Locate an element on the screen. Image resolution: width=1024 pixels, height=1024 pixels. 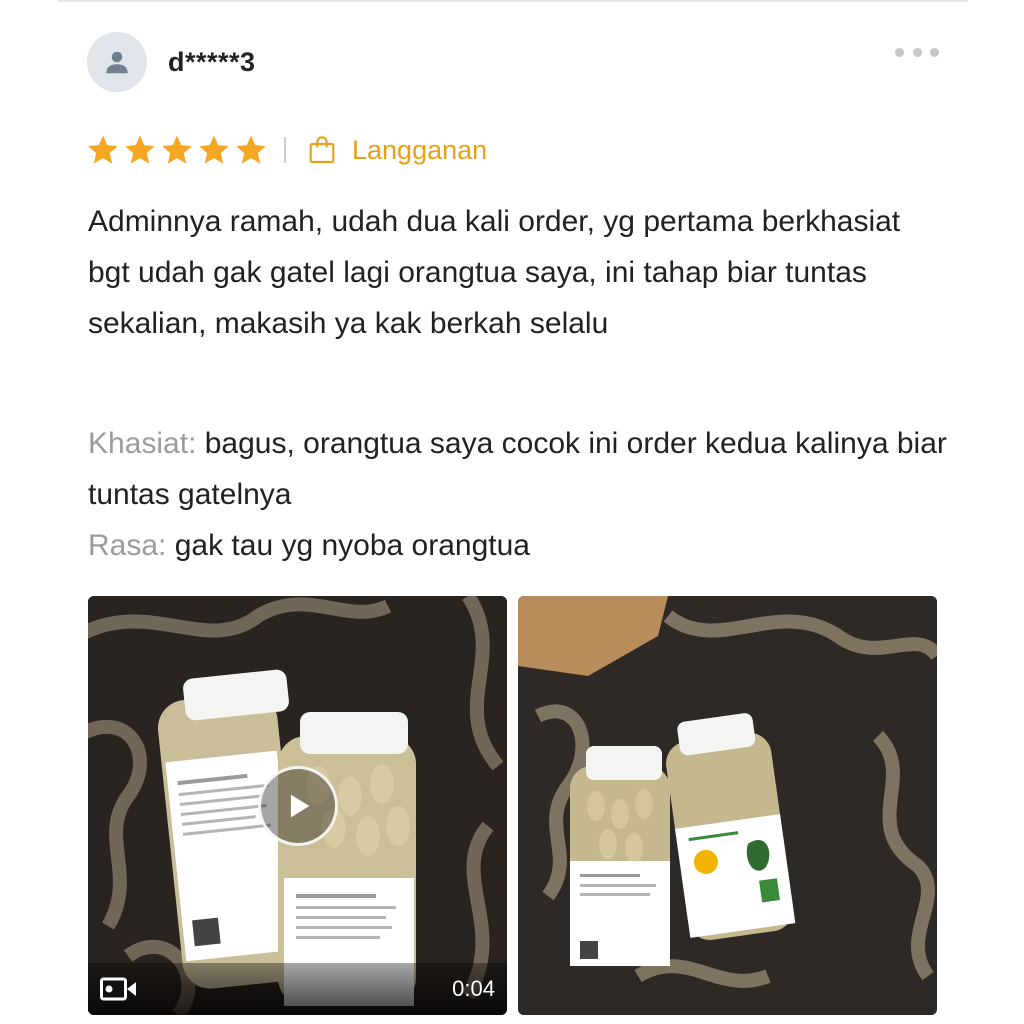
avatar is located at coordinates (117, 62).